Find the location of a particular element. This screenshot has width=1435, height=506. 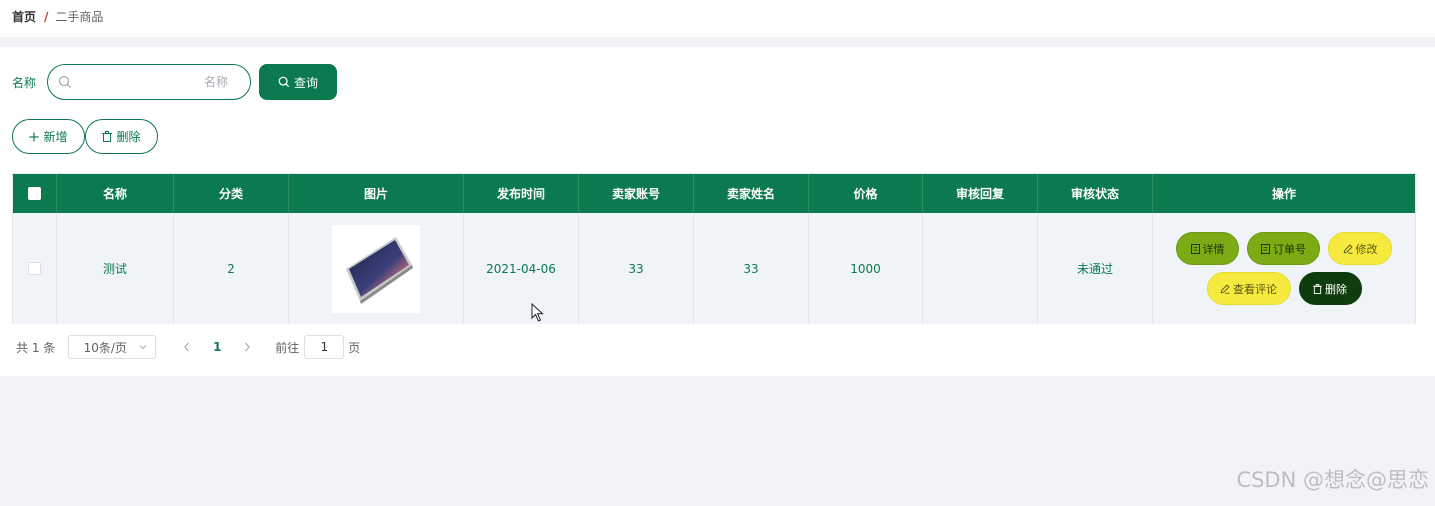

product-image is located at coordinates (376, 268).